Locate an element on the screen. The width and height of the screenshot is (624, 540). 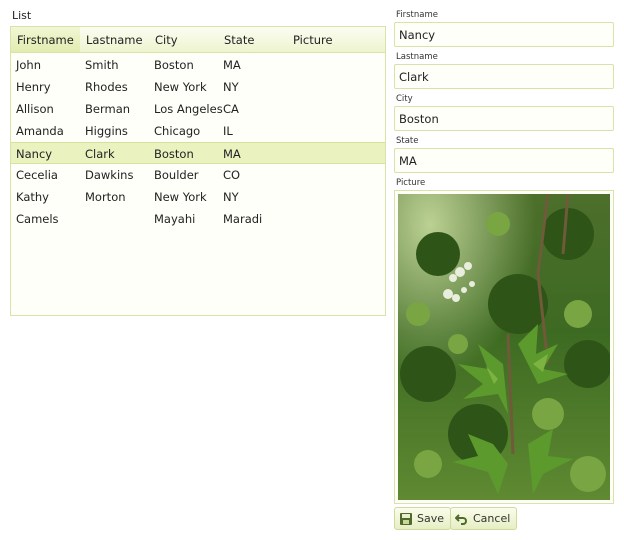
cell-lastname: Higgins is located at coordinates (106, 131).